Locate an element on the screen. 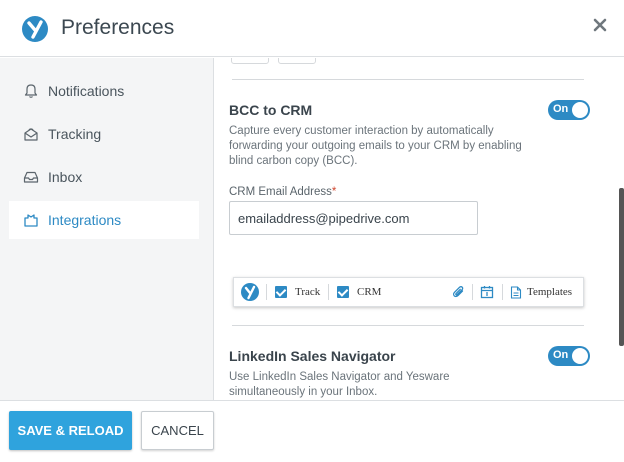 The height and width of the screenshot is (462, 624). compose-toolbar-preview: Track CRM Templates is located at coordinates (408, 292).